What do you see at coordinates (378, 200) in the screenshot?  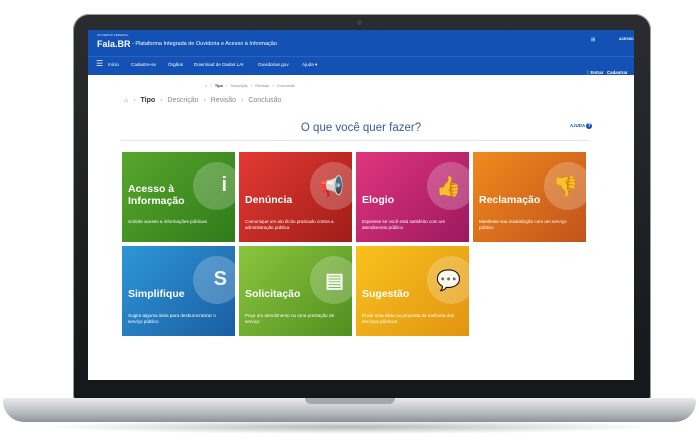 I see `tile-title: Elogio` at bounding box center [378, 200].